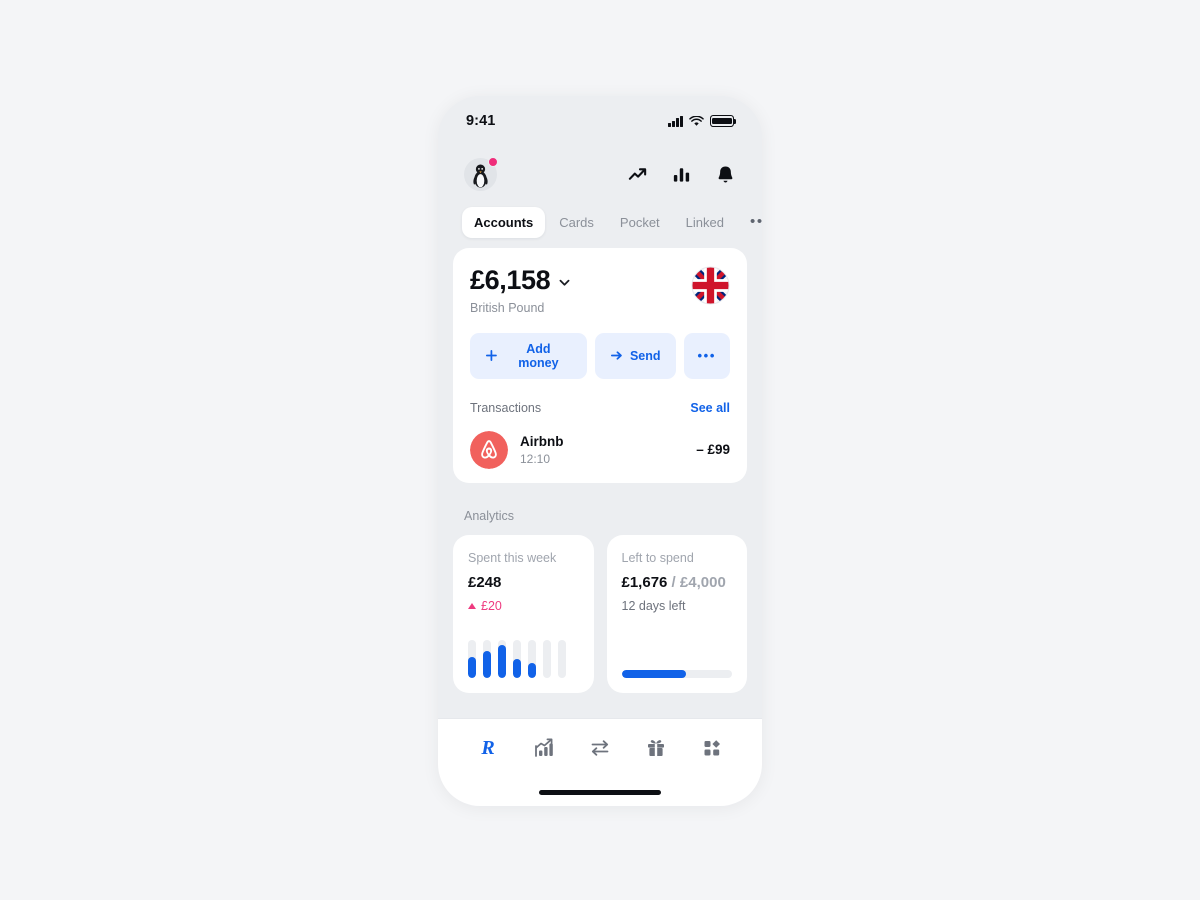 This screenshot has width=1200, height=900. I want to click on status-bar: 9:41, so click(600, 118).